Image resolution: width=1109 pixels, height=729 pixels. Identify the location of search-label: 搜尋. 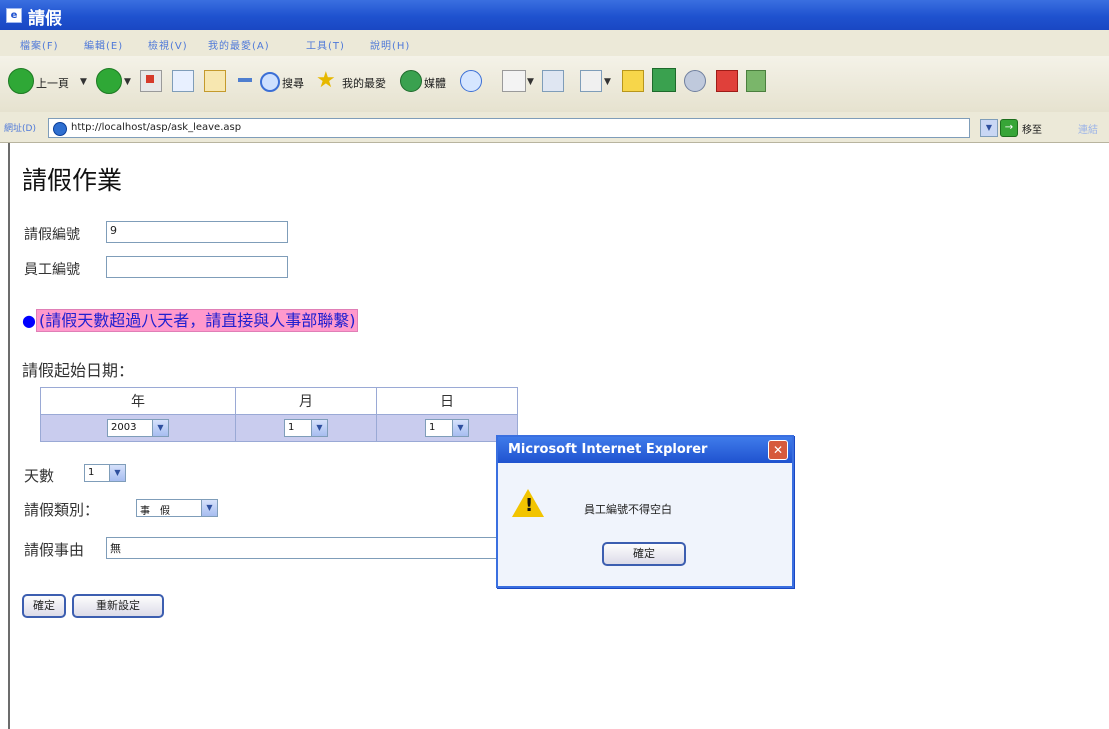
(293, 83).